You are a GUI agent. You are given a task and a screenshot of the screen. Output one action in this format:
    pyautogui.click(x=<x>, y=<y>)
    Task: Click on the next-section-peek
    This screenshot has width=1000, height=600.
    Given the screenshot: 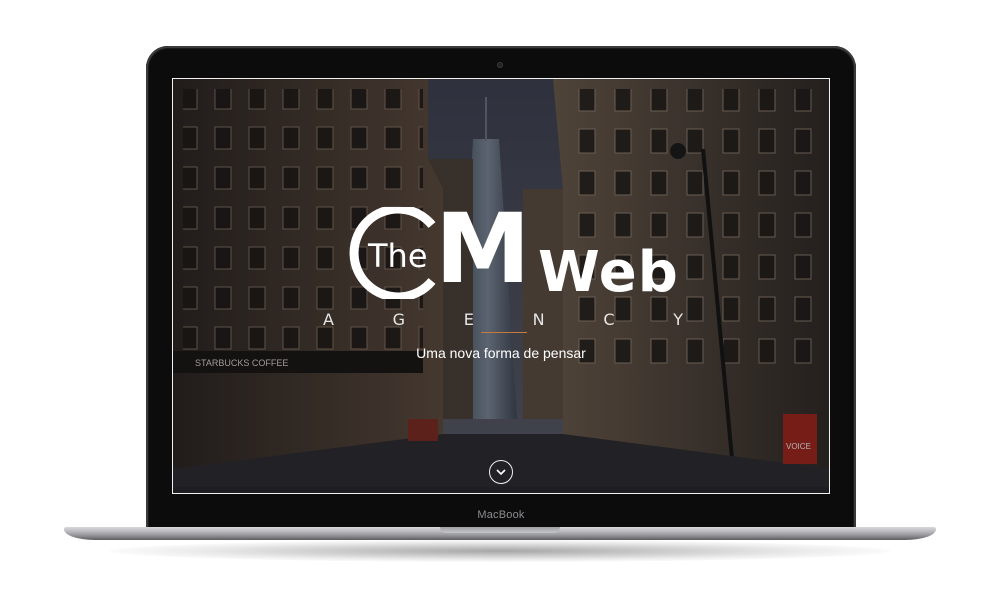 What is the action you would take?
    pyautogui.click(x=501, y=490)
    